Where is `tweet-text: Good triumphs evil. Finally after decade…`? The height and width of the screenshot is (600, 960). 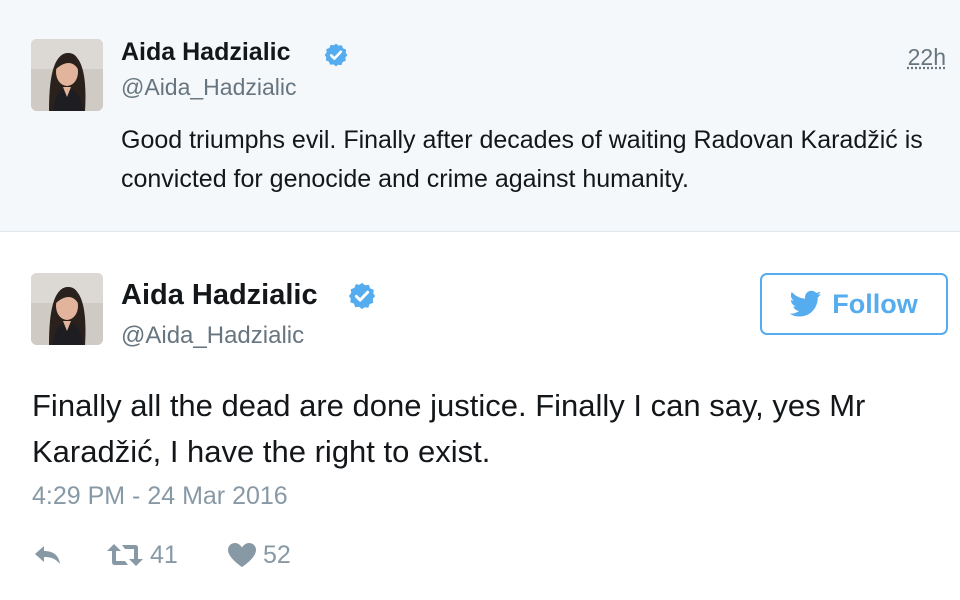 tweet-text: Good triumphs evil. Finally after decade… is located at coordinates (522, 159).